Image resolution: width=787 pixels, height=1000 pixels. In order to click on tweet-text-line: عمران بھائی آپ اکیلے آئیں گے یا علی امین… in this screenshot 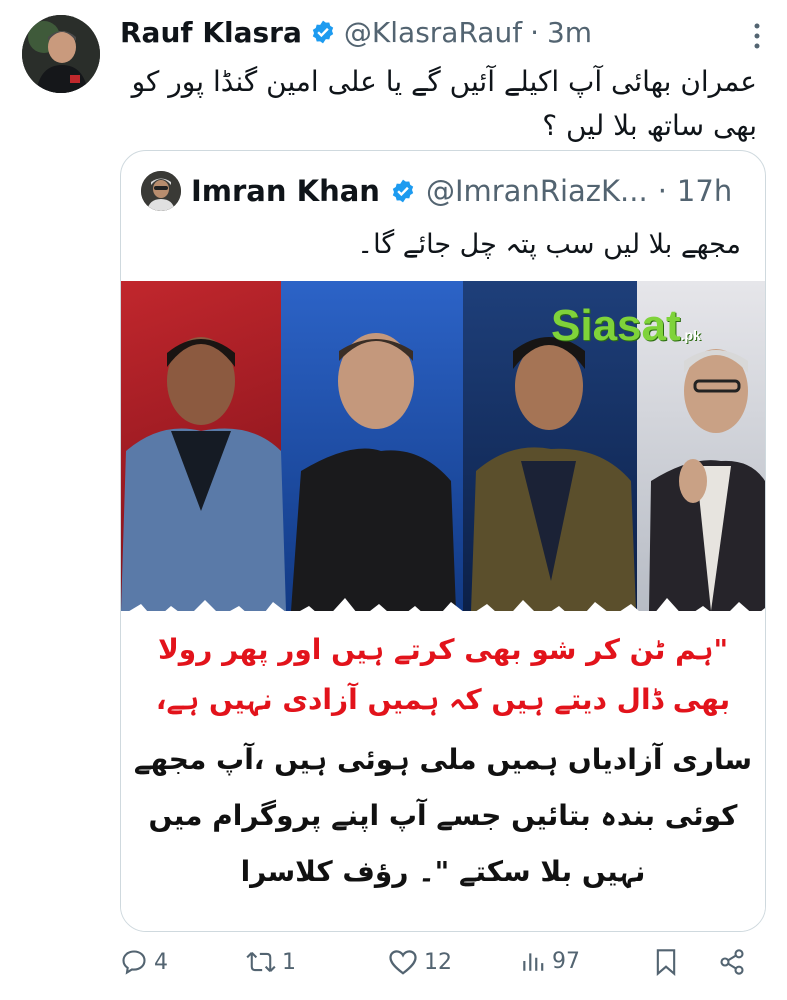, I will do `click(444, 81)`.